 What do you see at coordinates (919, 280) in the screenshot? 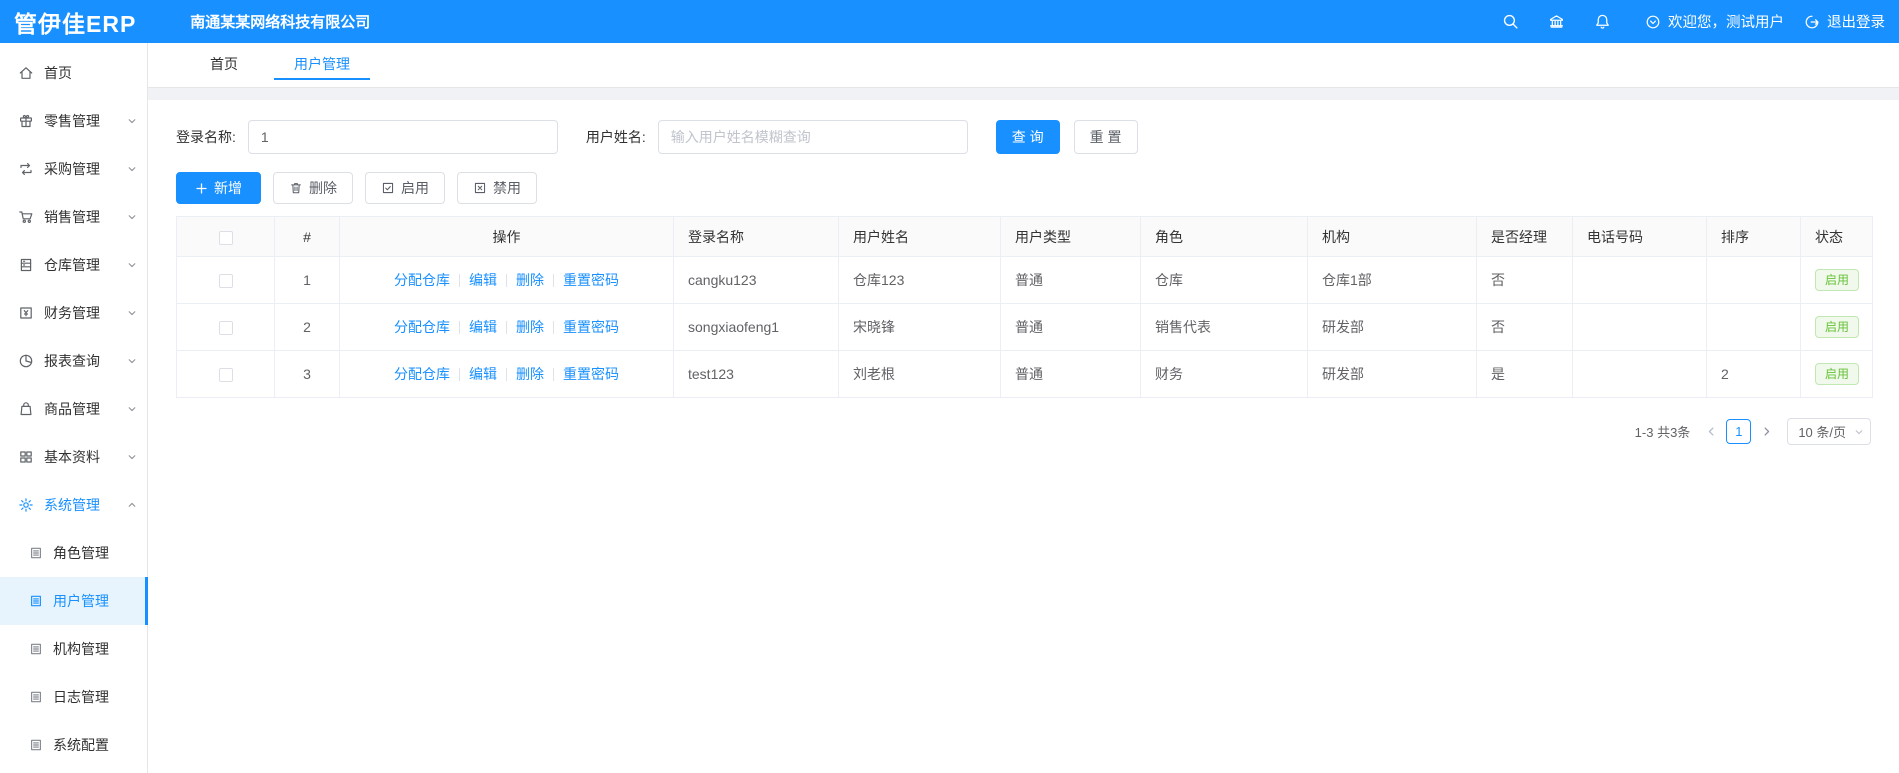
I see `cell-user-name: 仓库123` at bounding box center [919, 280].